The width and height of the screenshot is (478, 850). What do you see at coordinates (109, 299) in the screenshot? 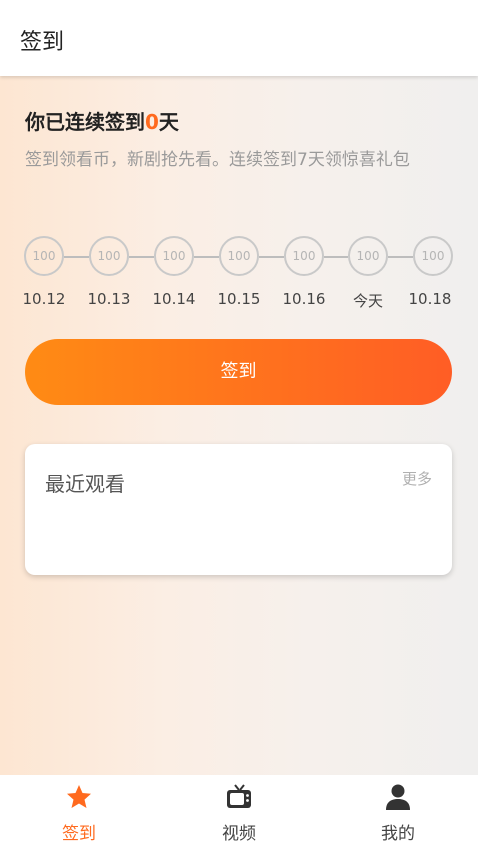
I see `day-label: 10.13` at bounding box center [109, 299].